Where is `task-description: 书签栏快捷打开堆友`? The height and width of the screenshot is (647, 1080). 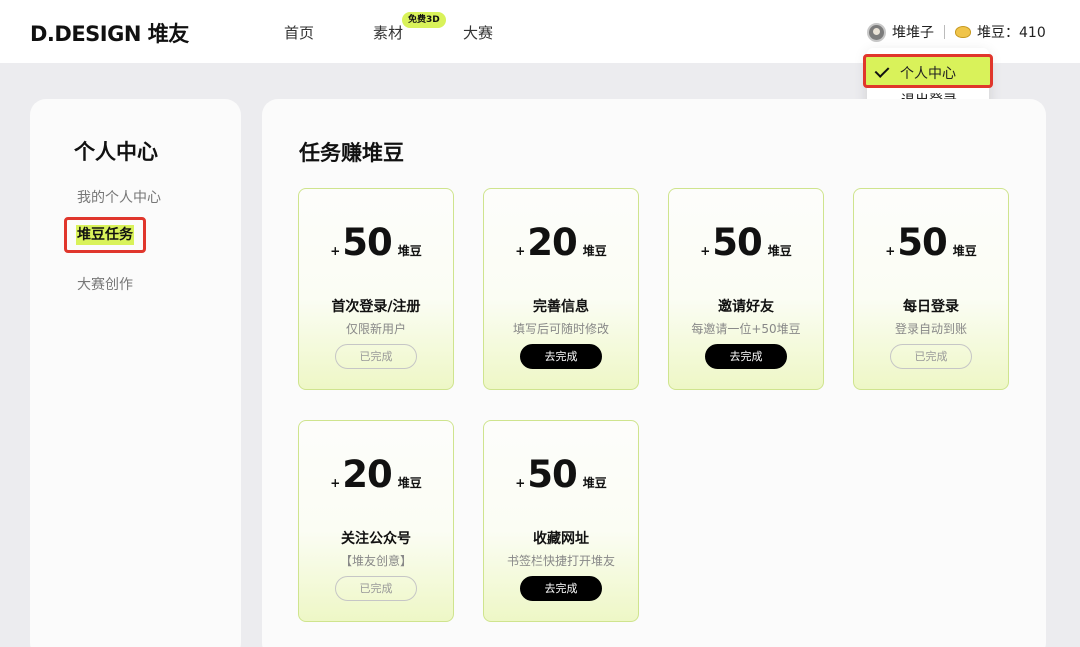 task-description: 书签栏快捷打开堆友 is located at coordinates (560, 561).